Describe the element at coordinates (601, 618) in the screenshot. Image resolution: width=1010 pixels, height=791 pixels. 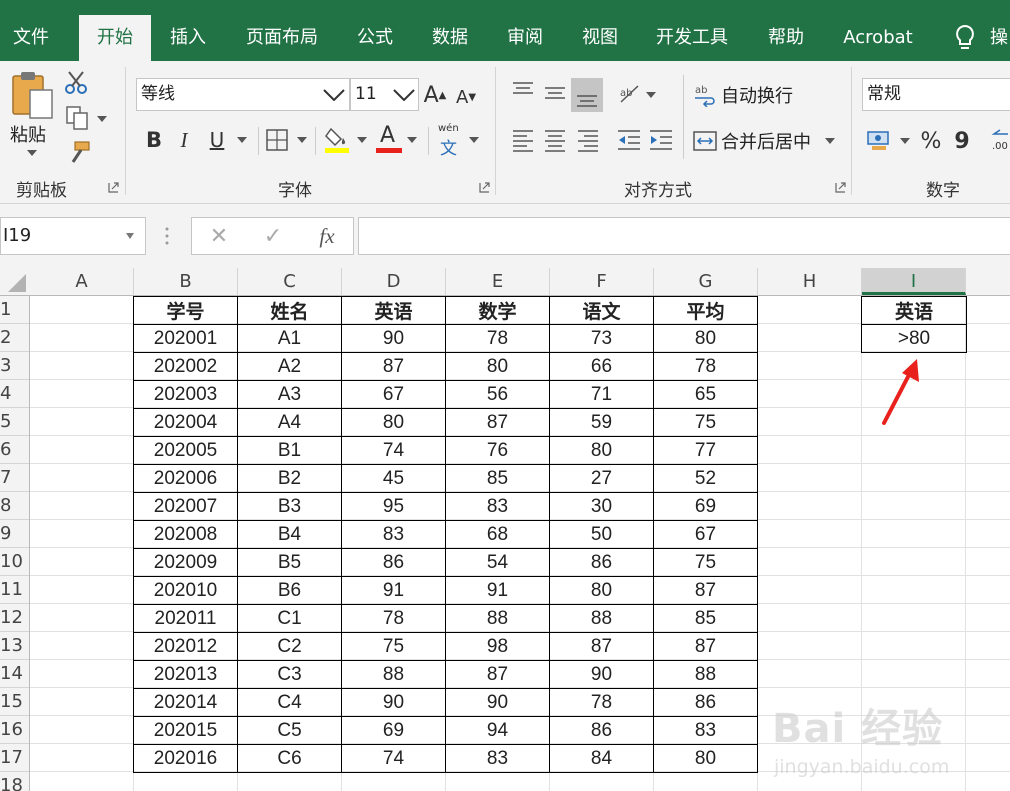
I see `cell-chinese: 88` at that location.